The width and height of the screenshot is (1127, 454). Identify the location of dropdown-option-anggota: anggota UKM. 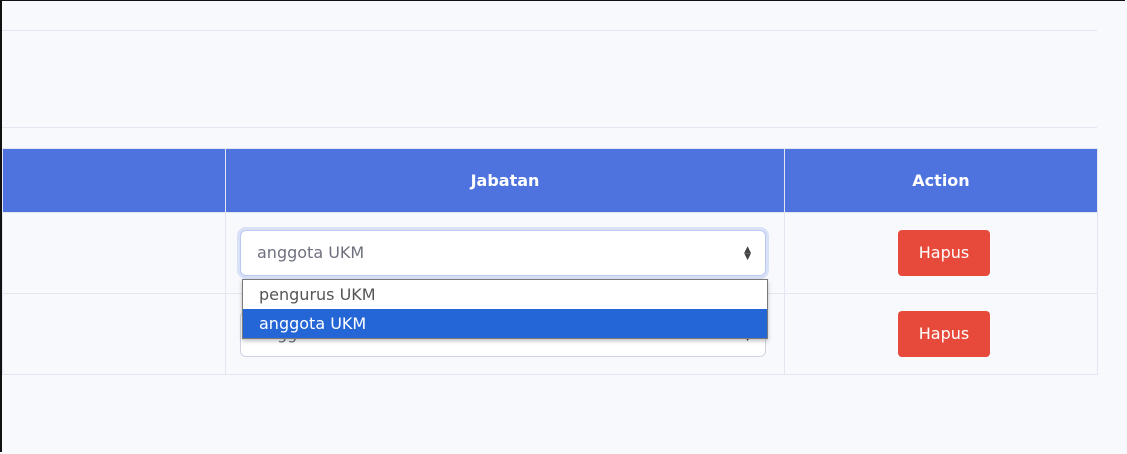
(505, 323).